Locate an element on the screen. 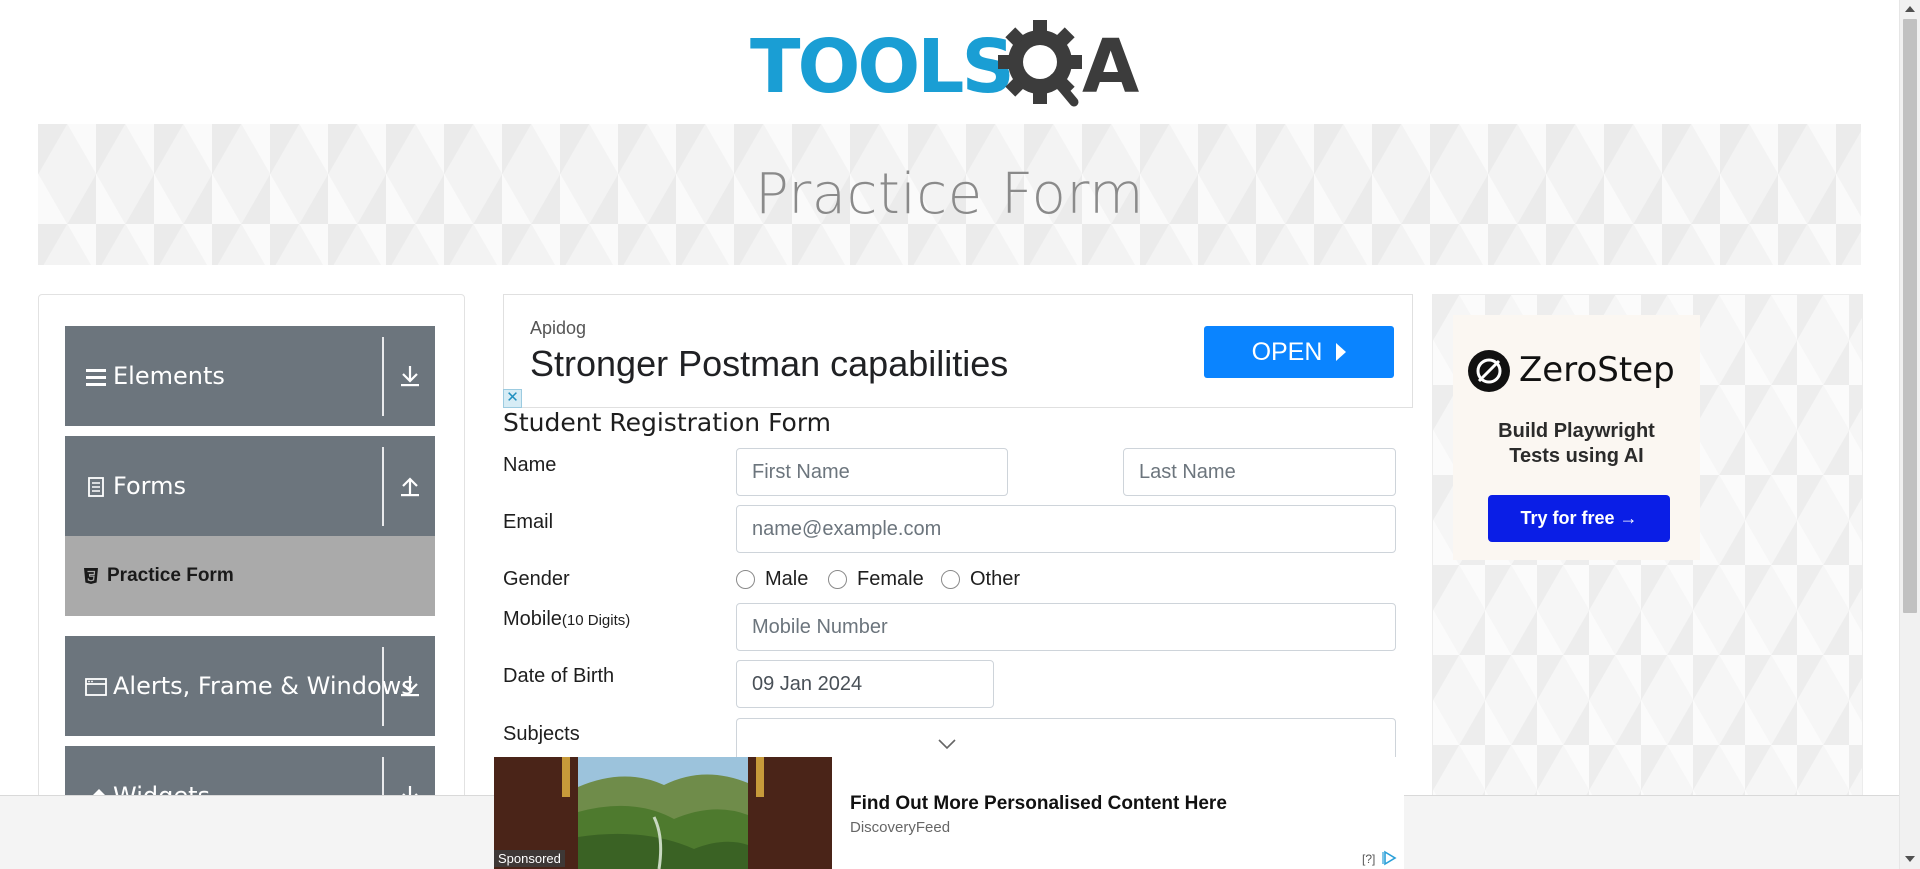 This screenshot has height=869, width=1920. radio-label: Female is located at coordinates (890, 579).